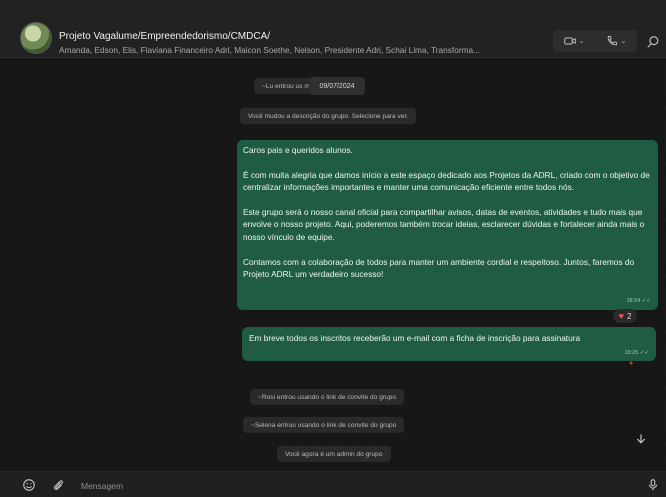 The height and width of the screenshot is (497, 666). Describe the element at coordinates (629, 316) in the screenshot. I see `reaction-count: 2` at that location.